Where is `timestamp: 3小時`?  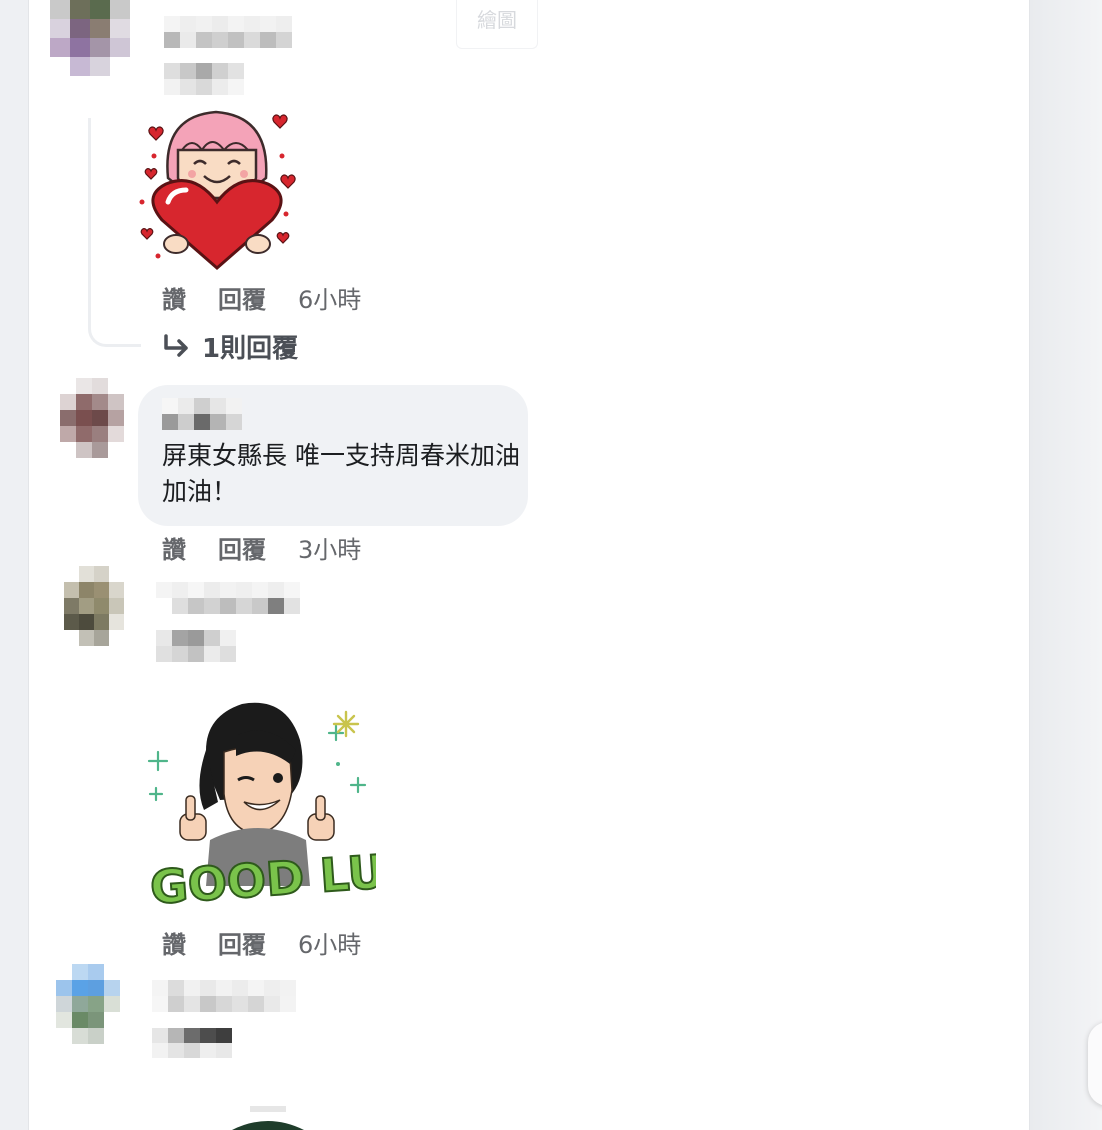
timestamp: 3小時 is located at coordinates (329, 547).